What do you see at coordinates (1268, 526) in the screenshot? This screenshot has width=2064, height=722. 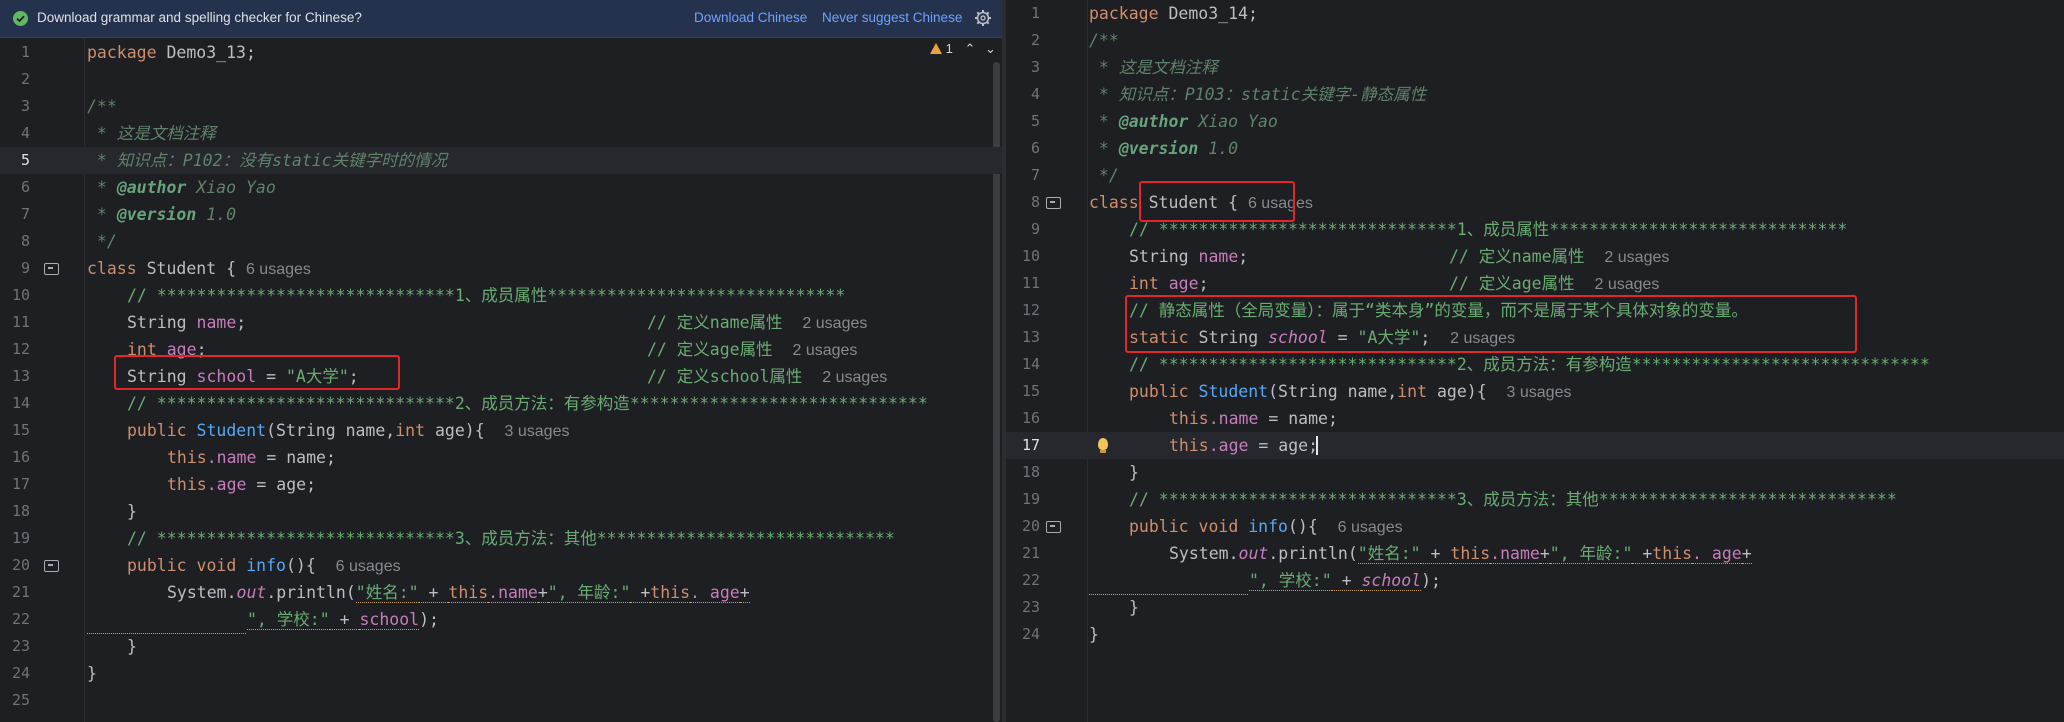 I see `method-name: info` at bounding box center [1268, 526].